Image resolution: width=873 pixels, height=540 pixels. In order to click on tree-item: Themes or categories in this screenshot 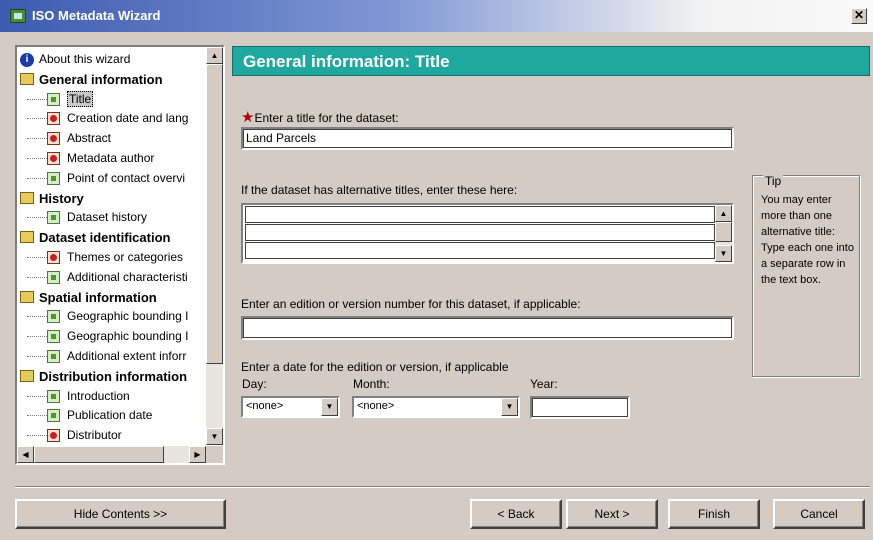, I will do `click(112, 258)`.